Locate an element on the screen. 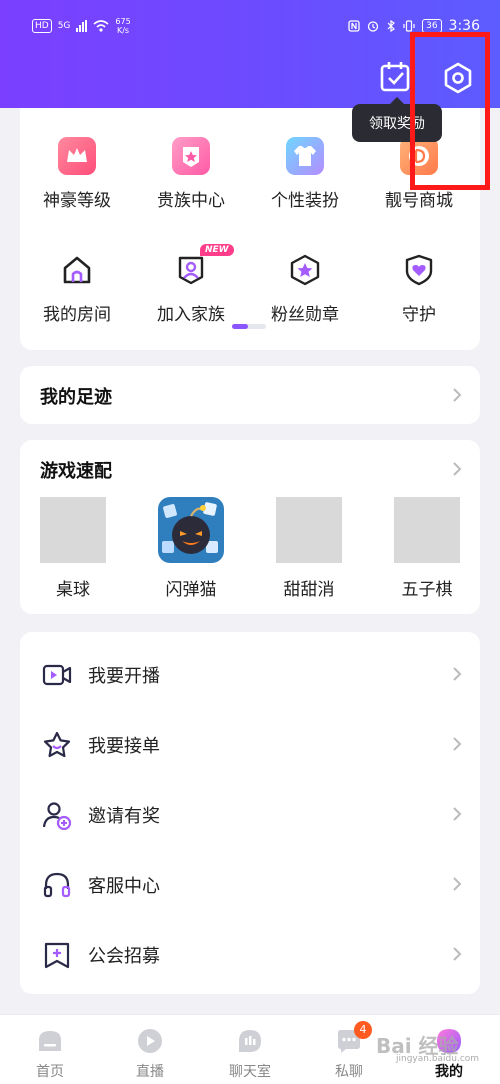 Image resolution: width=500 pixels, height=1084 pixels. grid-item-noble-center: 贵族中心 is located at coordinates (191, 173).